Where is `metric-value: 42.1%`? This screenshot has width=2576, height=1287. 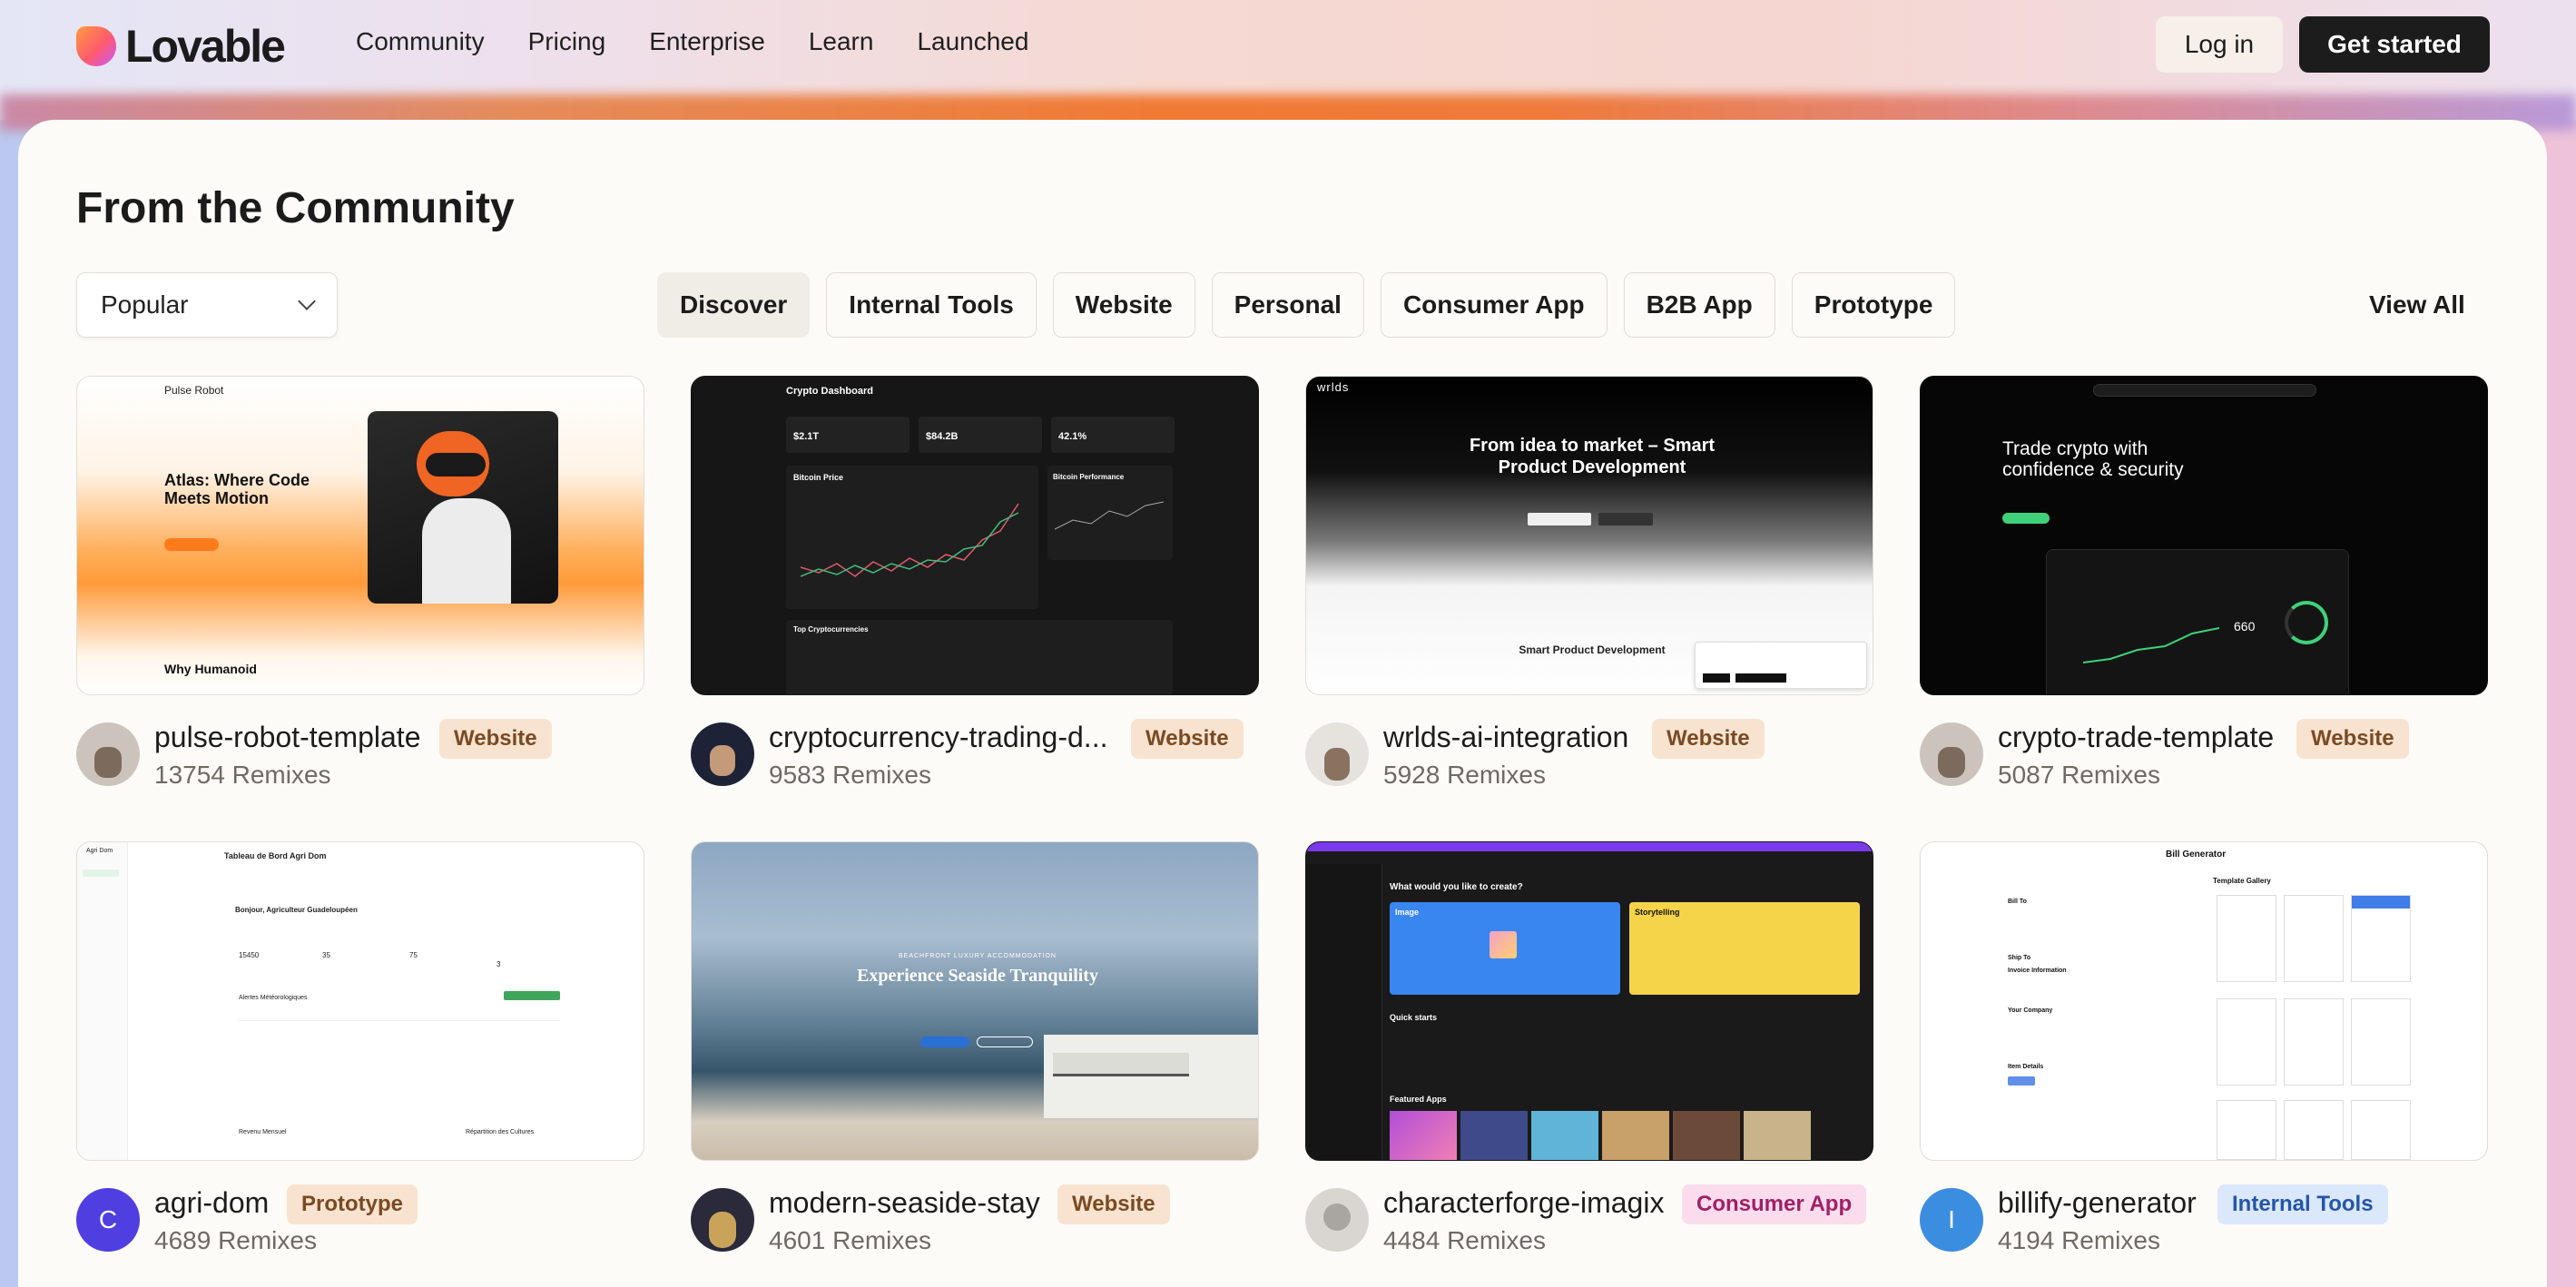 metric-value: 42.1% is located at coordinates (1072, 436).